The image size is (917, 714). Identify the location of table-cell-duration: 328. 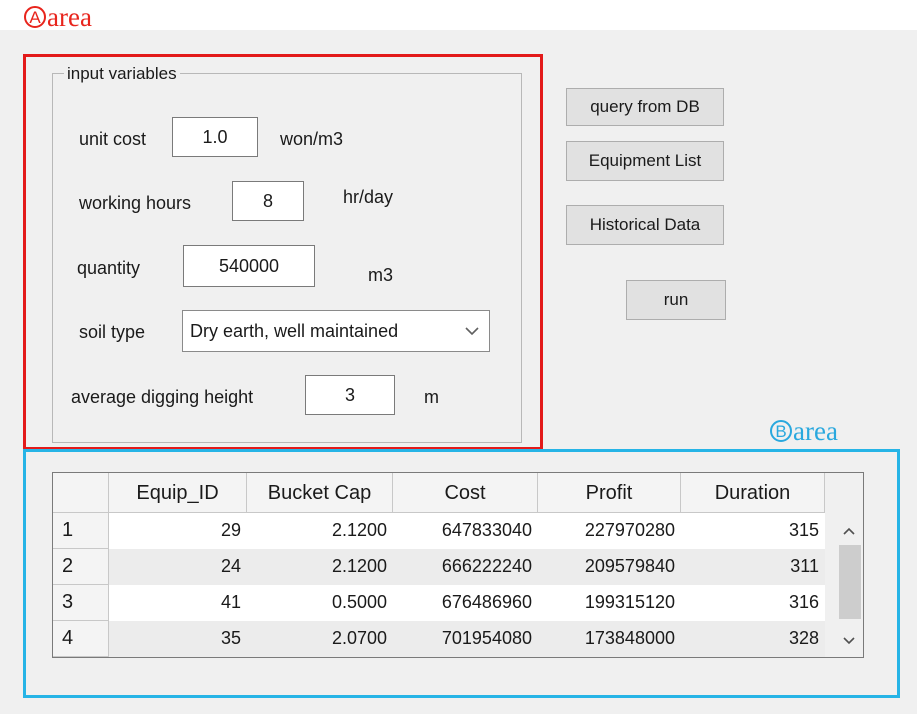
(753, 639).